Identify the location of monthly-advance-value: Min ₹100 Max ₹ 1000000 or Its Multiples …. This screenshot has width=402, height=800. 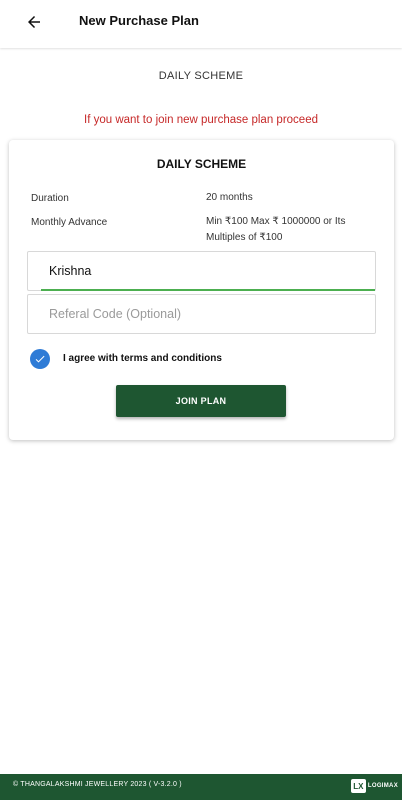
(276, 229).